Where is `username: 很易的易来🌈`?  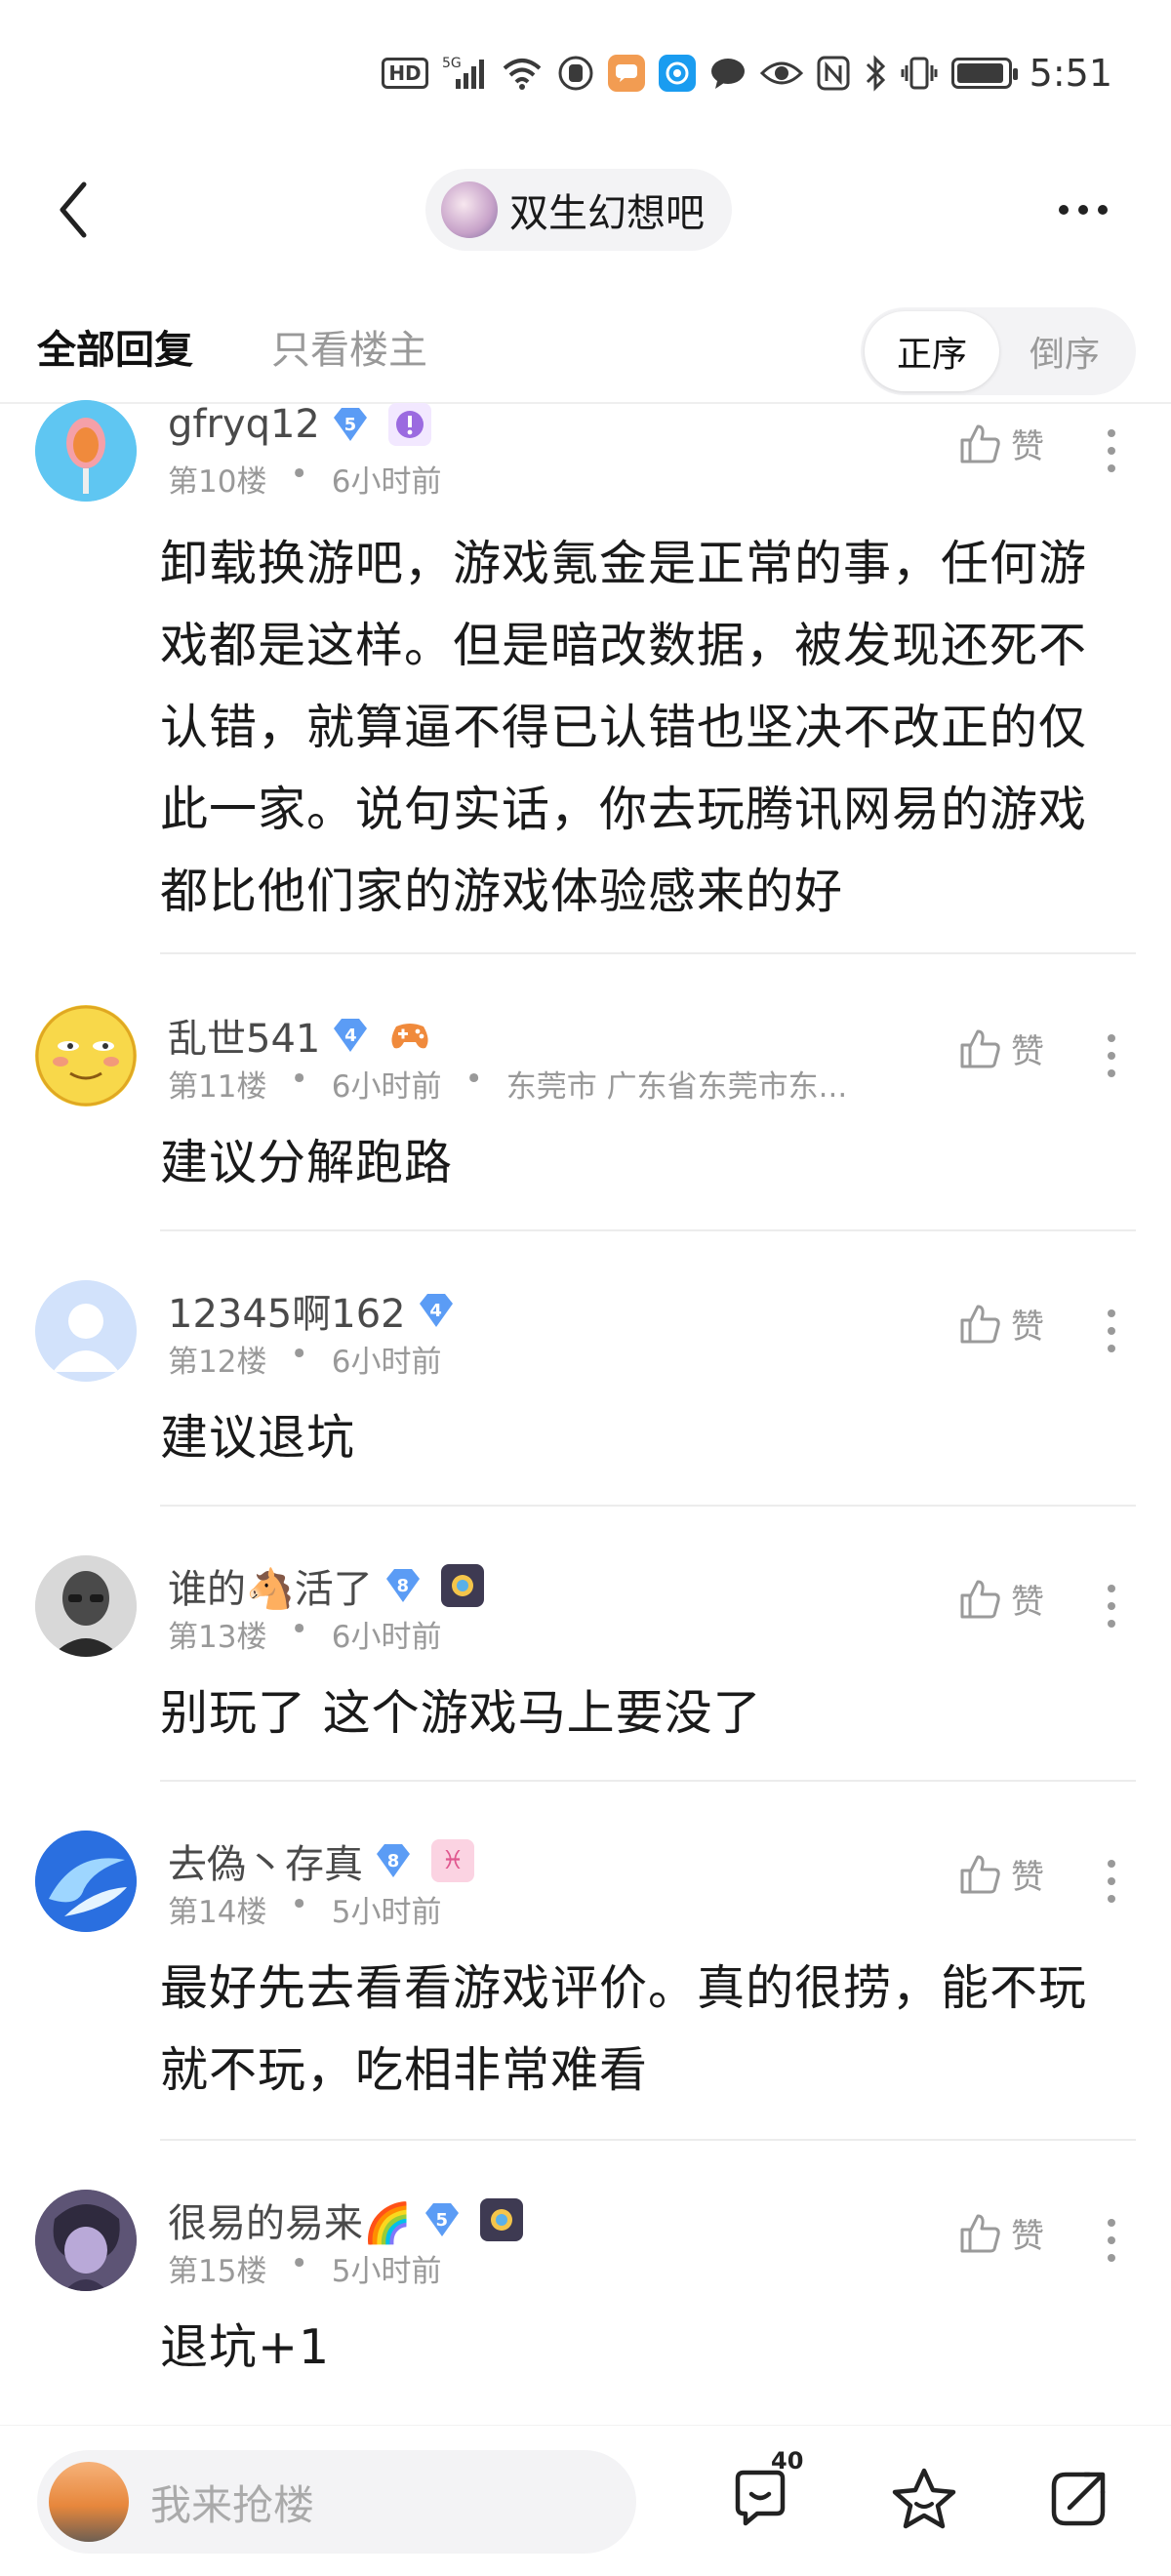 username: 很易的易来🌈 is located at coordinates (290, 2220).